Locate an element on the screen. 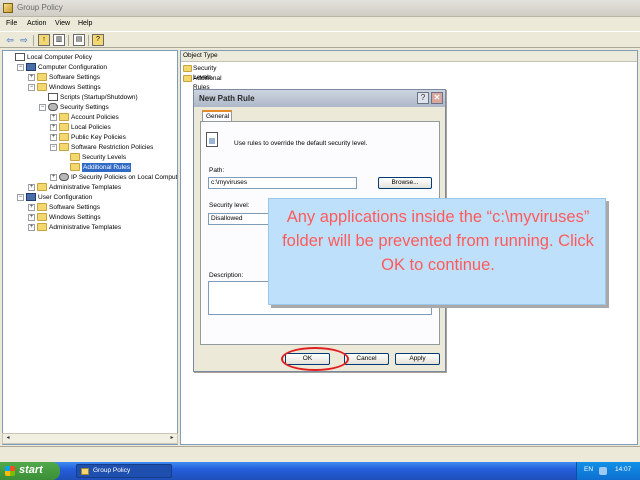 The image size is (640, 480). tree-item-label: Public Key Policies is located at coordinates (98, 137).